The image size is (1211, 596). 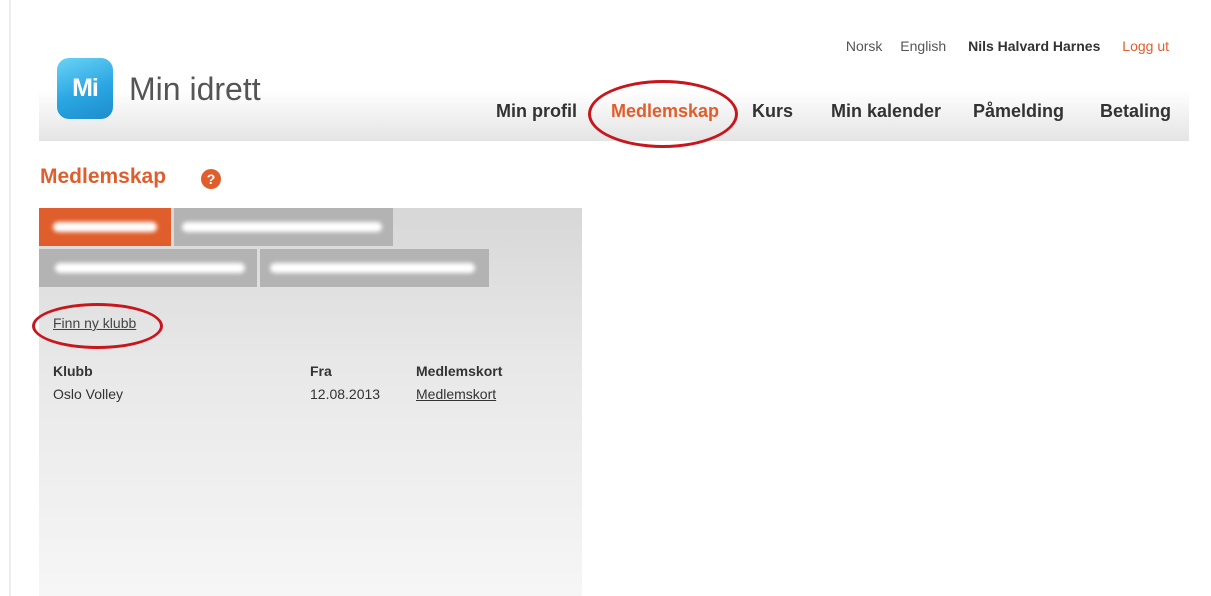 What do you see at coordinates (665, 111) in the screenshot?
I see `nav-medlemskap: Medlemskap` at bounding box center [665, 111].